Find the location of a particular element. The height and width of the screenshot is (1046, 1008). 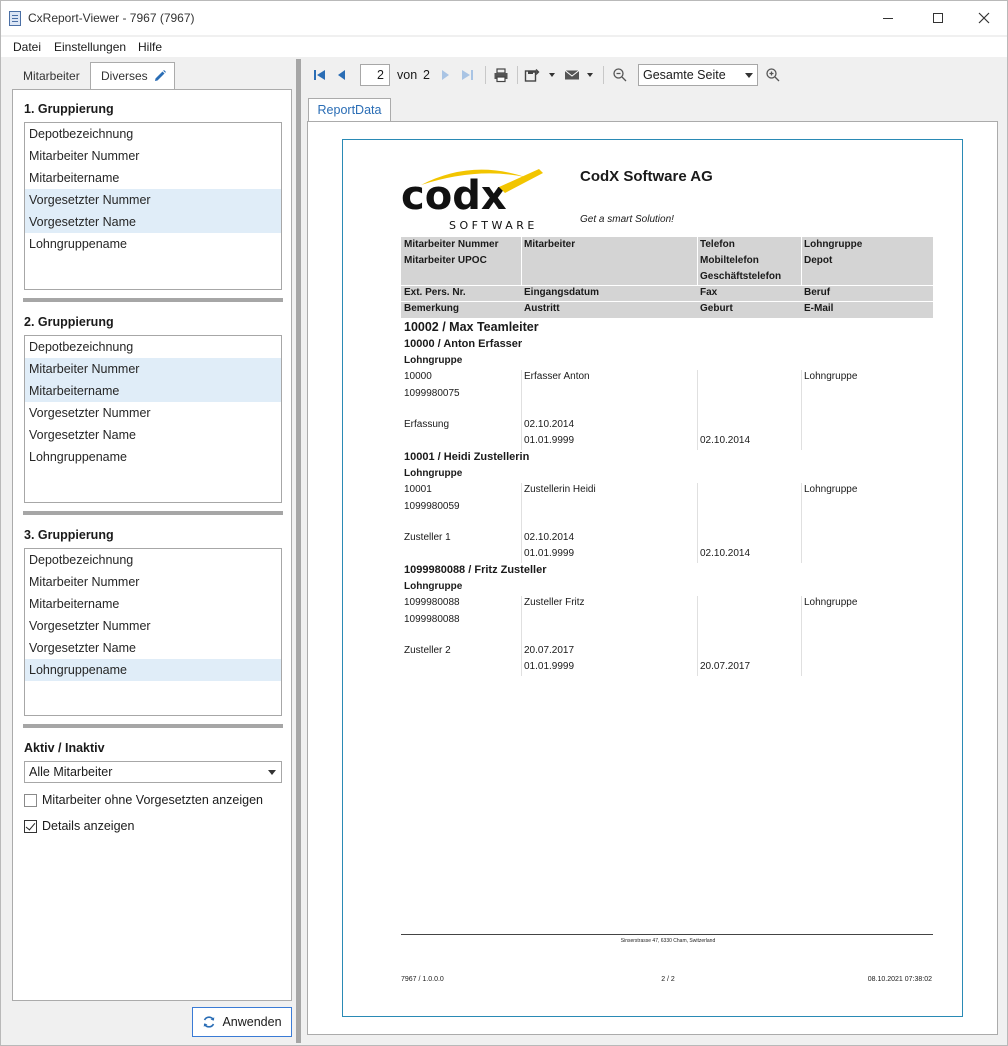

employee-title: 10000 / Anton Erfasser is located at coordinates (463, 344).